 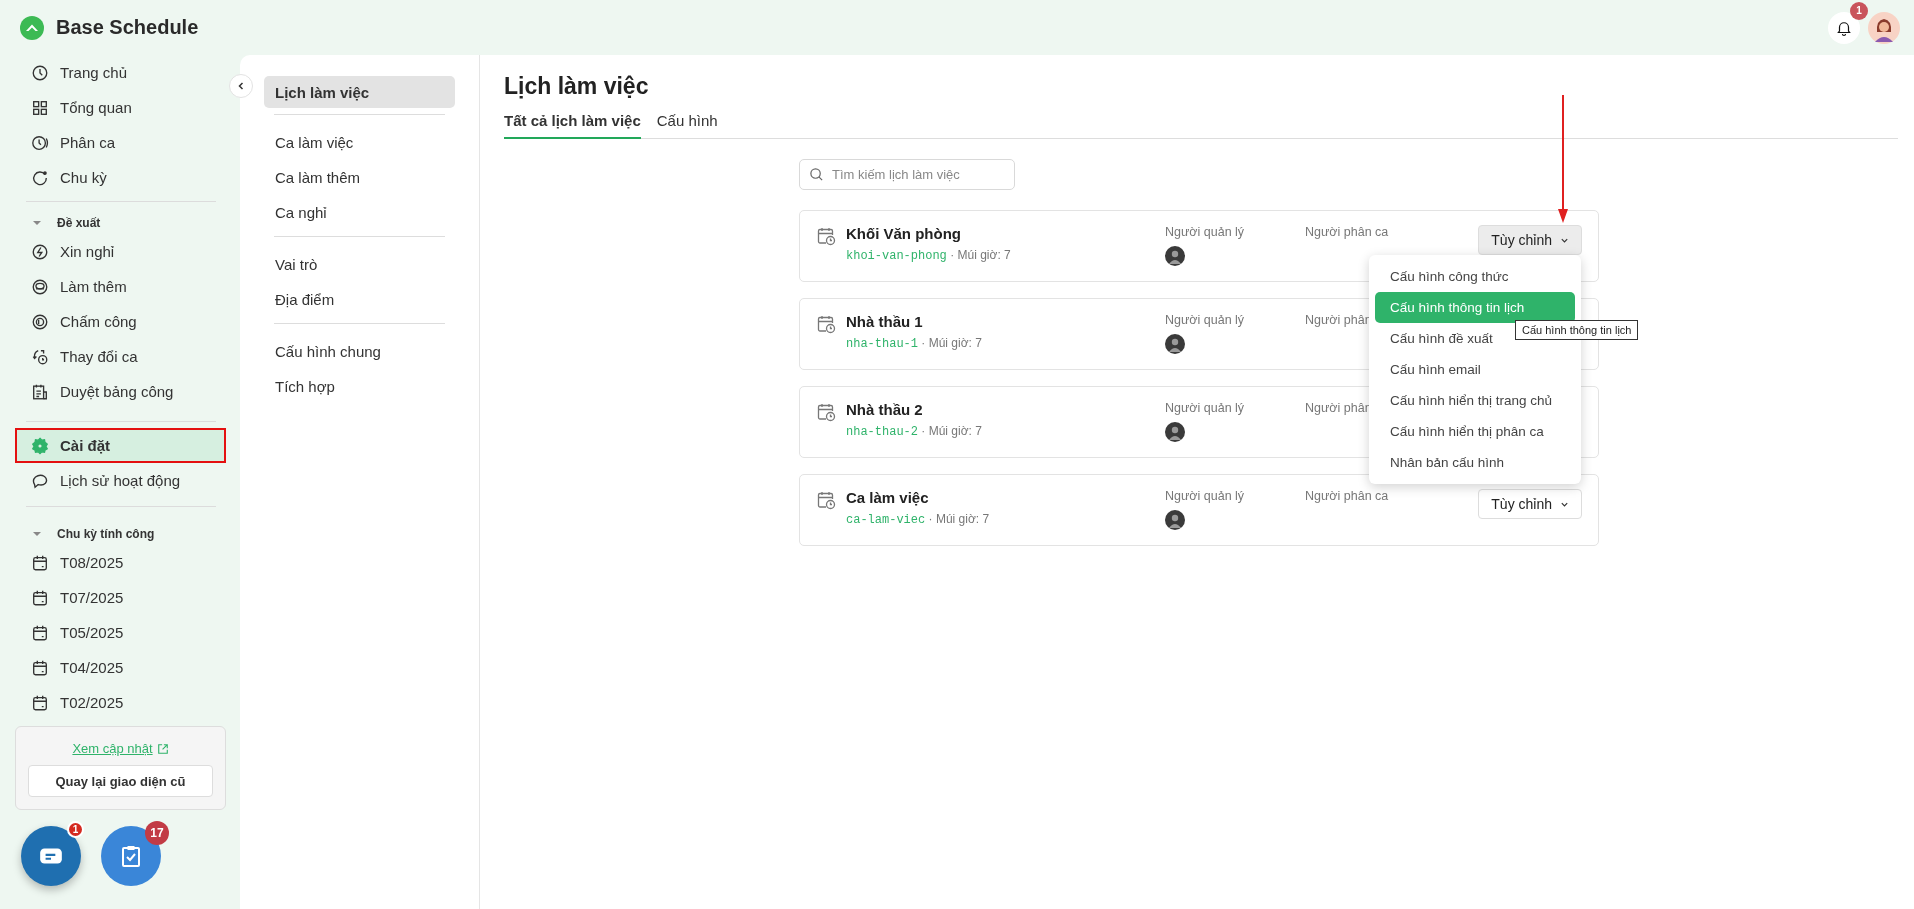 I want to click on sidebar-item: T02/2025, so click(x=120, y=702).